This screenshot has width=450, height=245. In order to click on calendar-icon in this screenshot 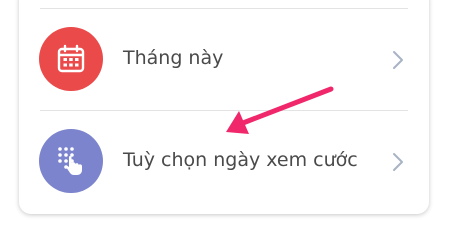, I will do `click(71, 58)`.